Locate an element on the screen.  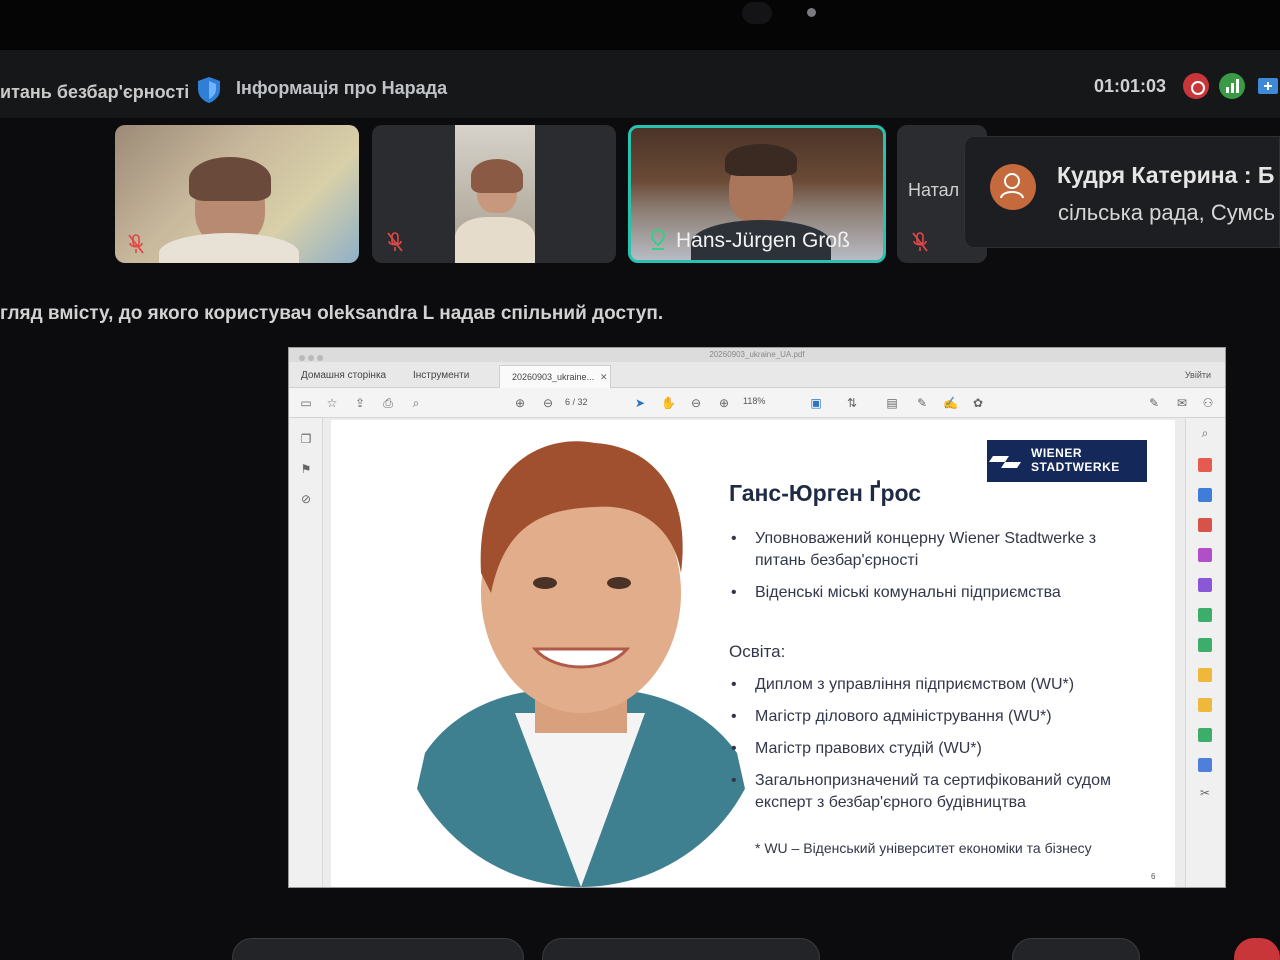
save-icon: ▭ is located at coordinates (306, 403).